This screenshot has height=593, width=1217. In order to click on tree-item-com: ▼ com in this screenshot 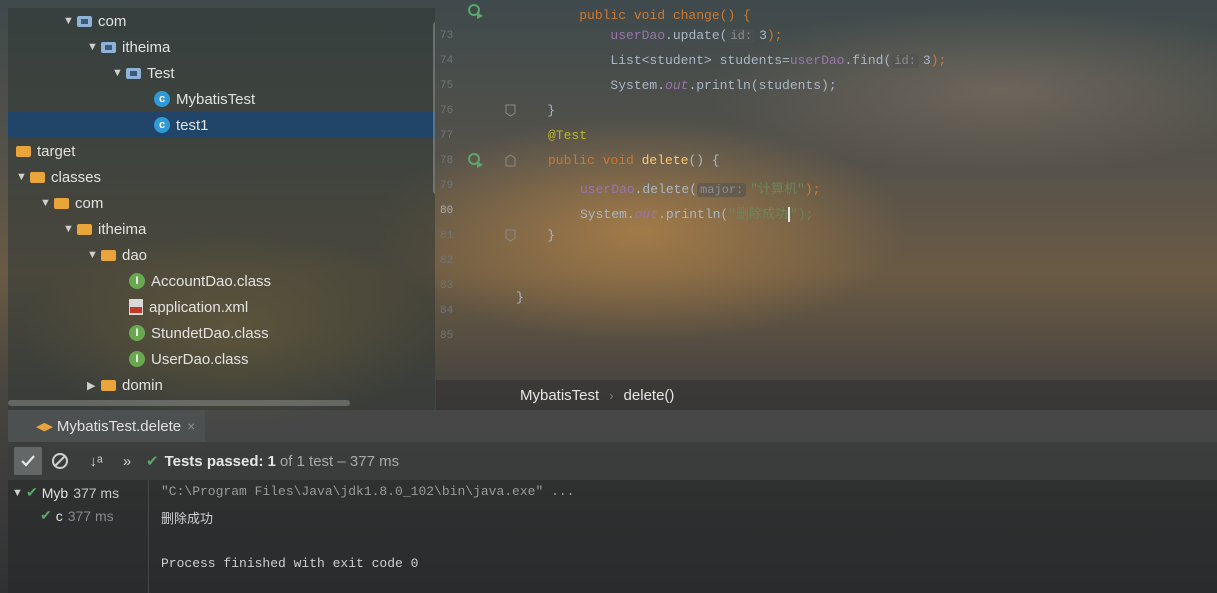, I will do `click(221, 21)`.